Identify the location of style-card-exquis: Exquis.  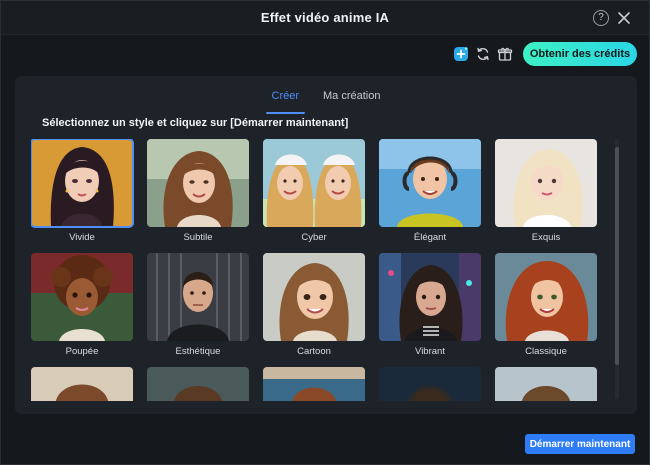
(546, 194).